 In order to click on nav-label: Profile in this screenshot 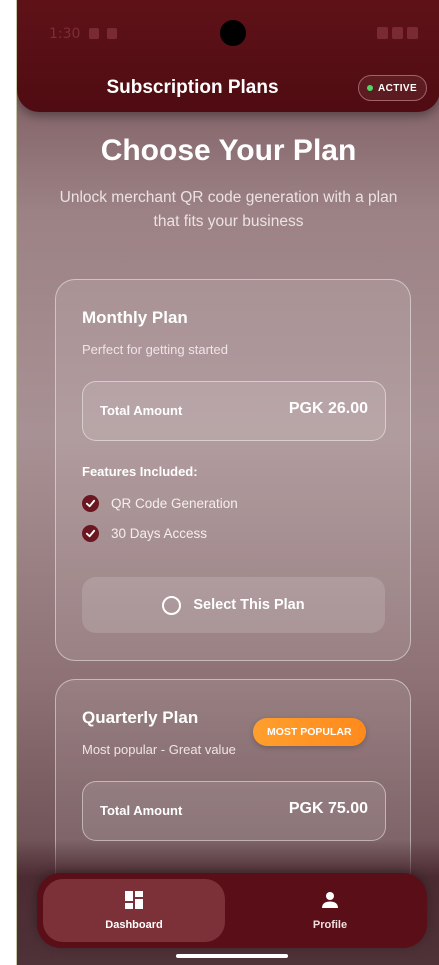, I will do `click(330, 925)`.